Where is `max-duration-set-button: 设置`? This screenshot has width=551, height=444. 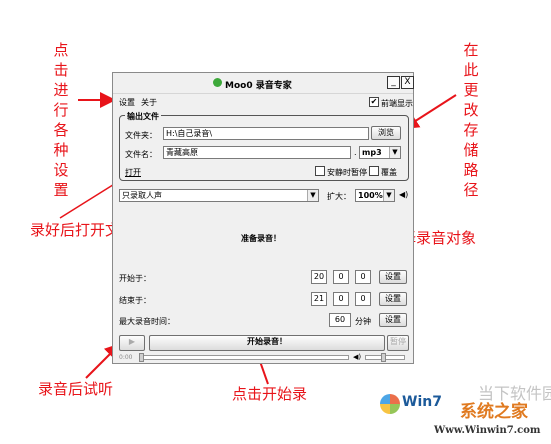
max-duration-set-button: 设置 is located at coordinates (393, 320).